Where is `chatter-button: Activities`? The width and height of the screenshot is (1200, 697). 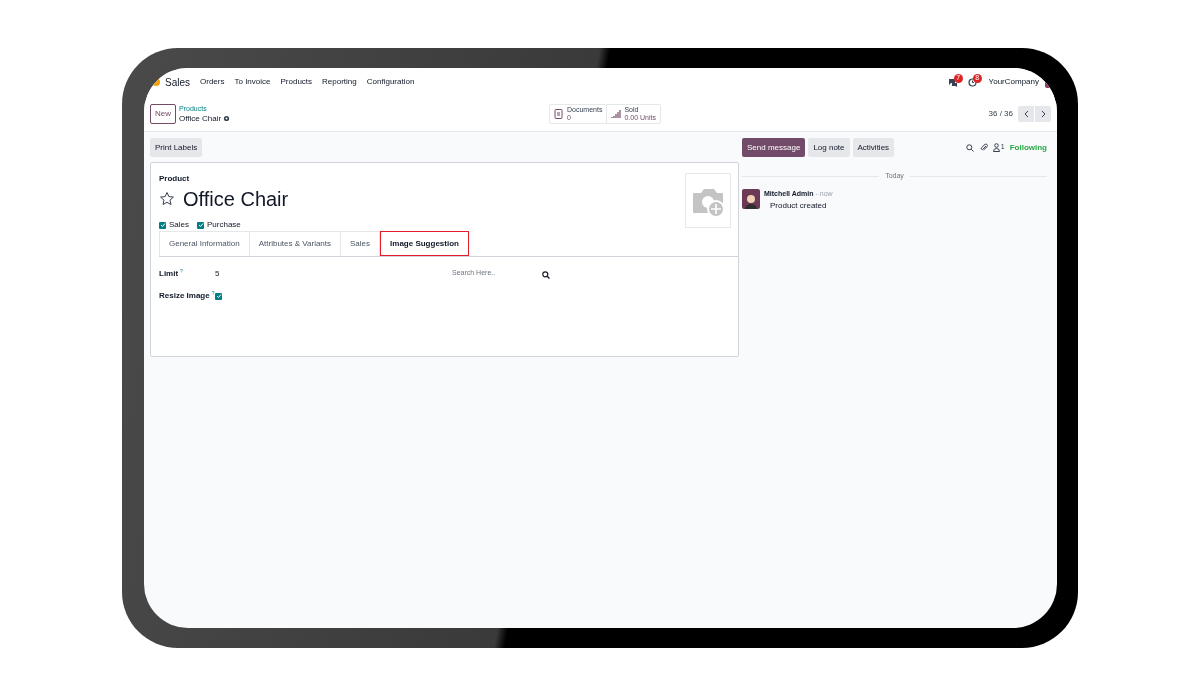
chatter-button: Activities is located at coordinates (873, 147).